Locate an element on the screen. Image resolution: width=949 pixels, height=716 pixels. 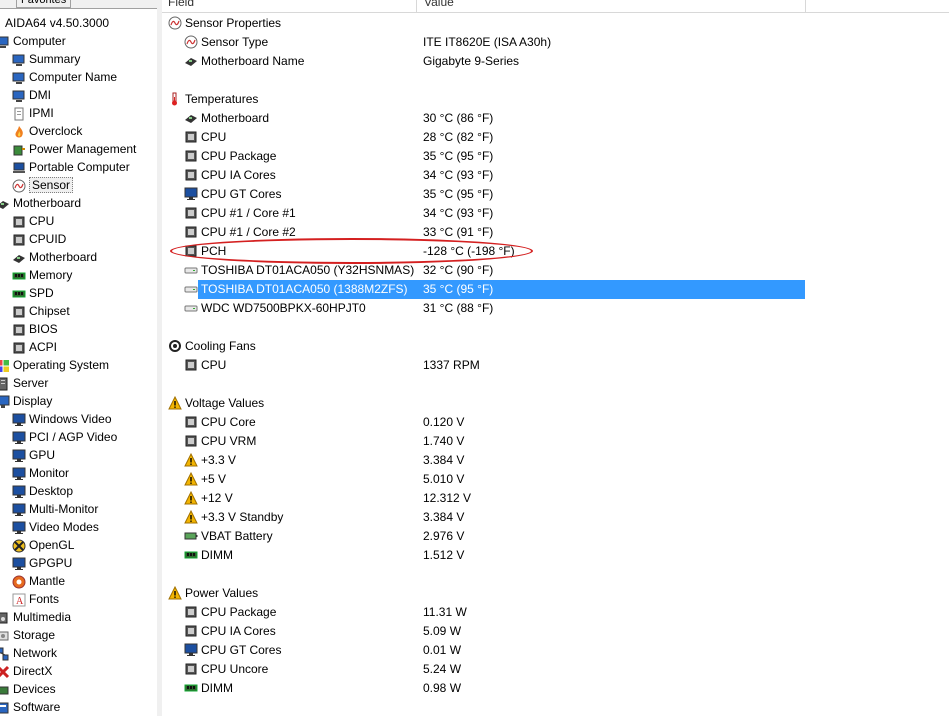
sensor-row: DIMM 0.98 W is located at coordinates (555, 688).